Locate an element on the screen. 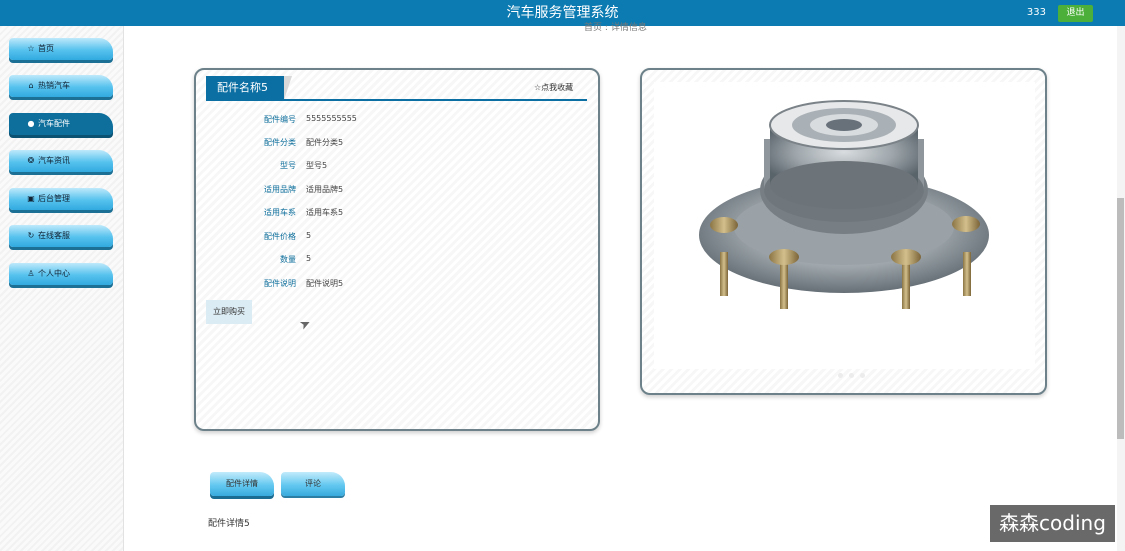 The height and width of the screenshot is (551, 1125). support-icon: ↻ is located at coordinates (31, 235).